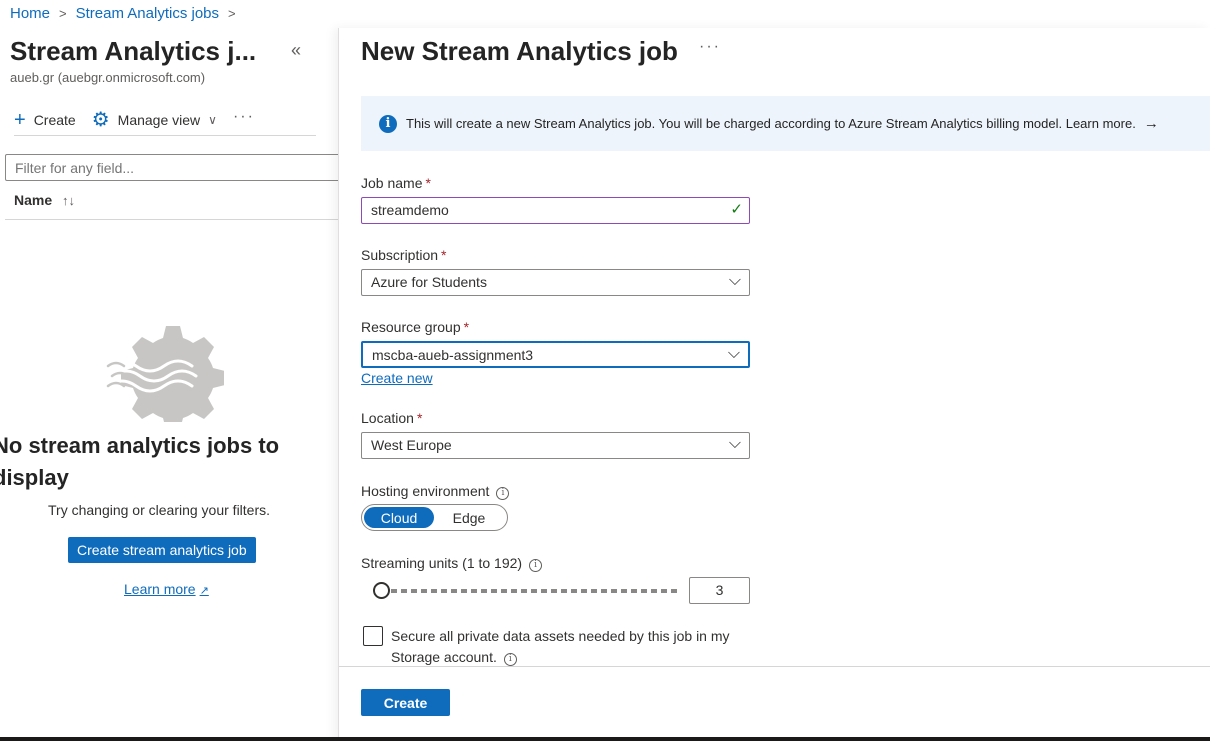 This screenshot has height=741, width=1210. I want to click on job-name-label-text: Job name, so click(392, 183).